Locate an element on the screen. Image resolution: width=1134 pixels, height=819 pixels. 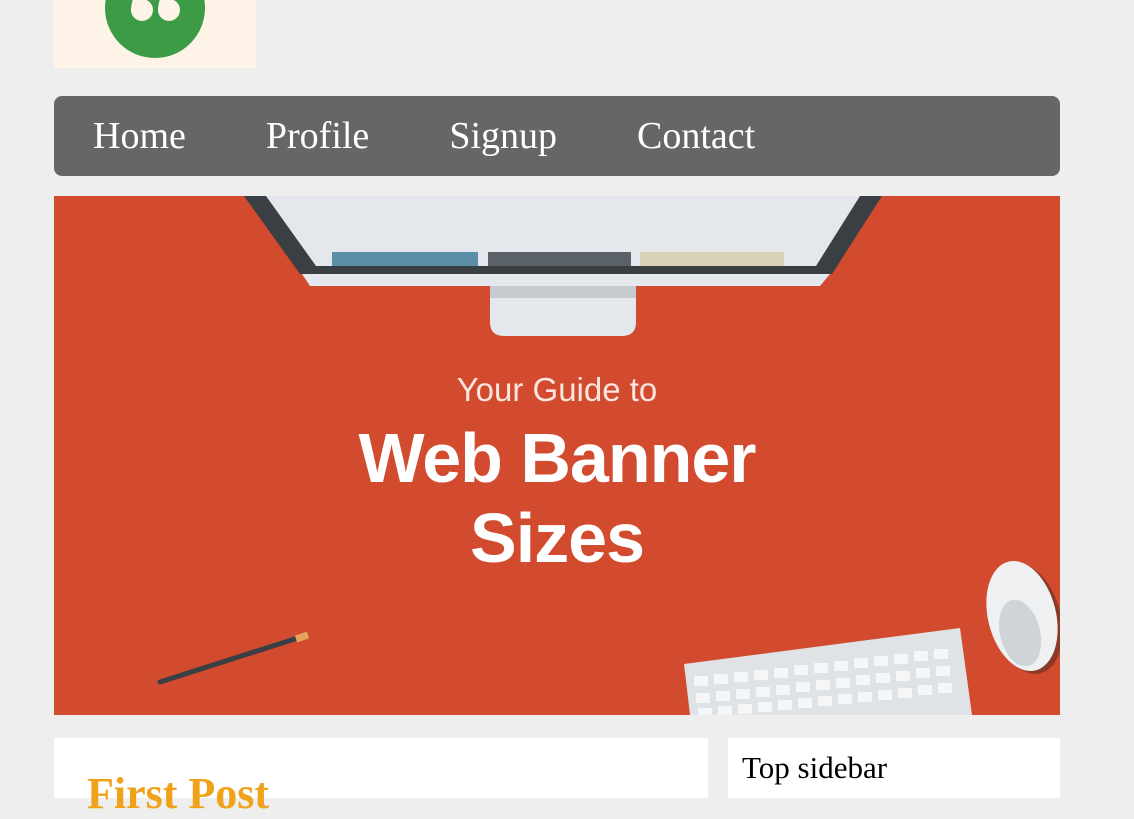
site-logo is located at coordinates (155, 34).